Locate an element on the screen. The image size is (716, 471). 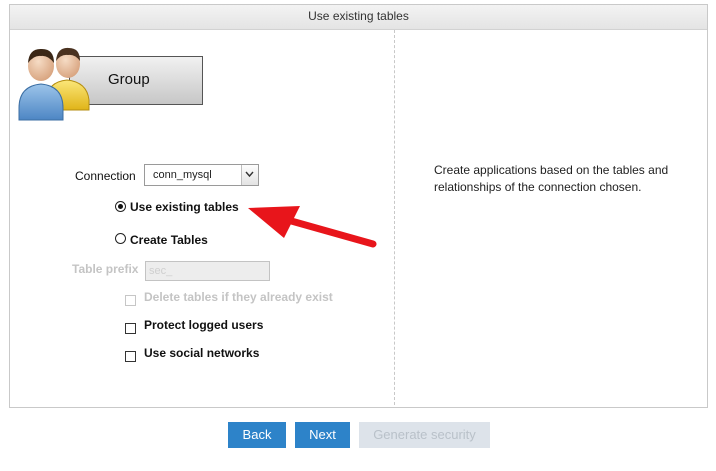
chevron-down-icon is located at coordinates (249, 174).